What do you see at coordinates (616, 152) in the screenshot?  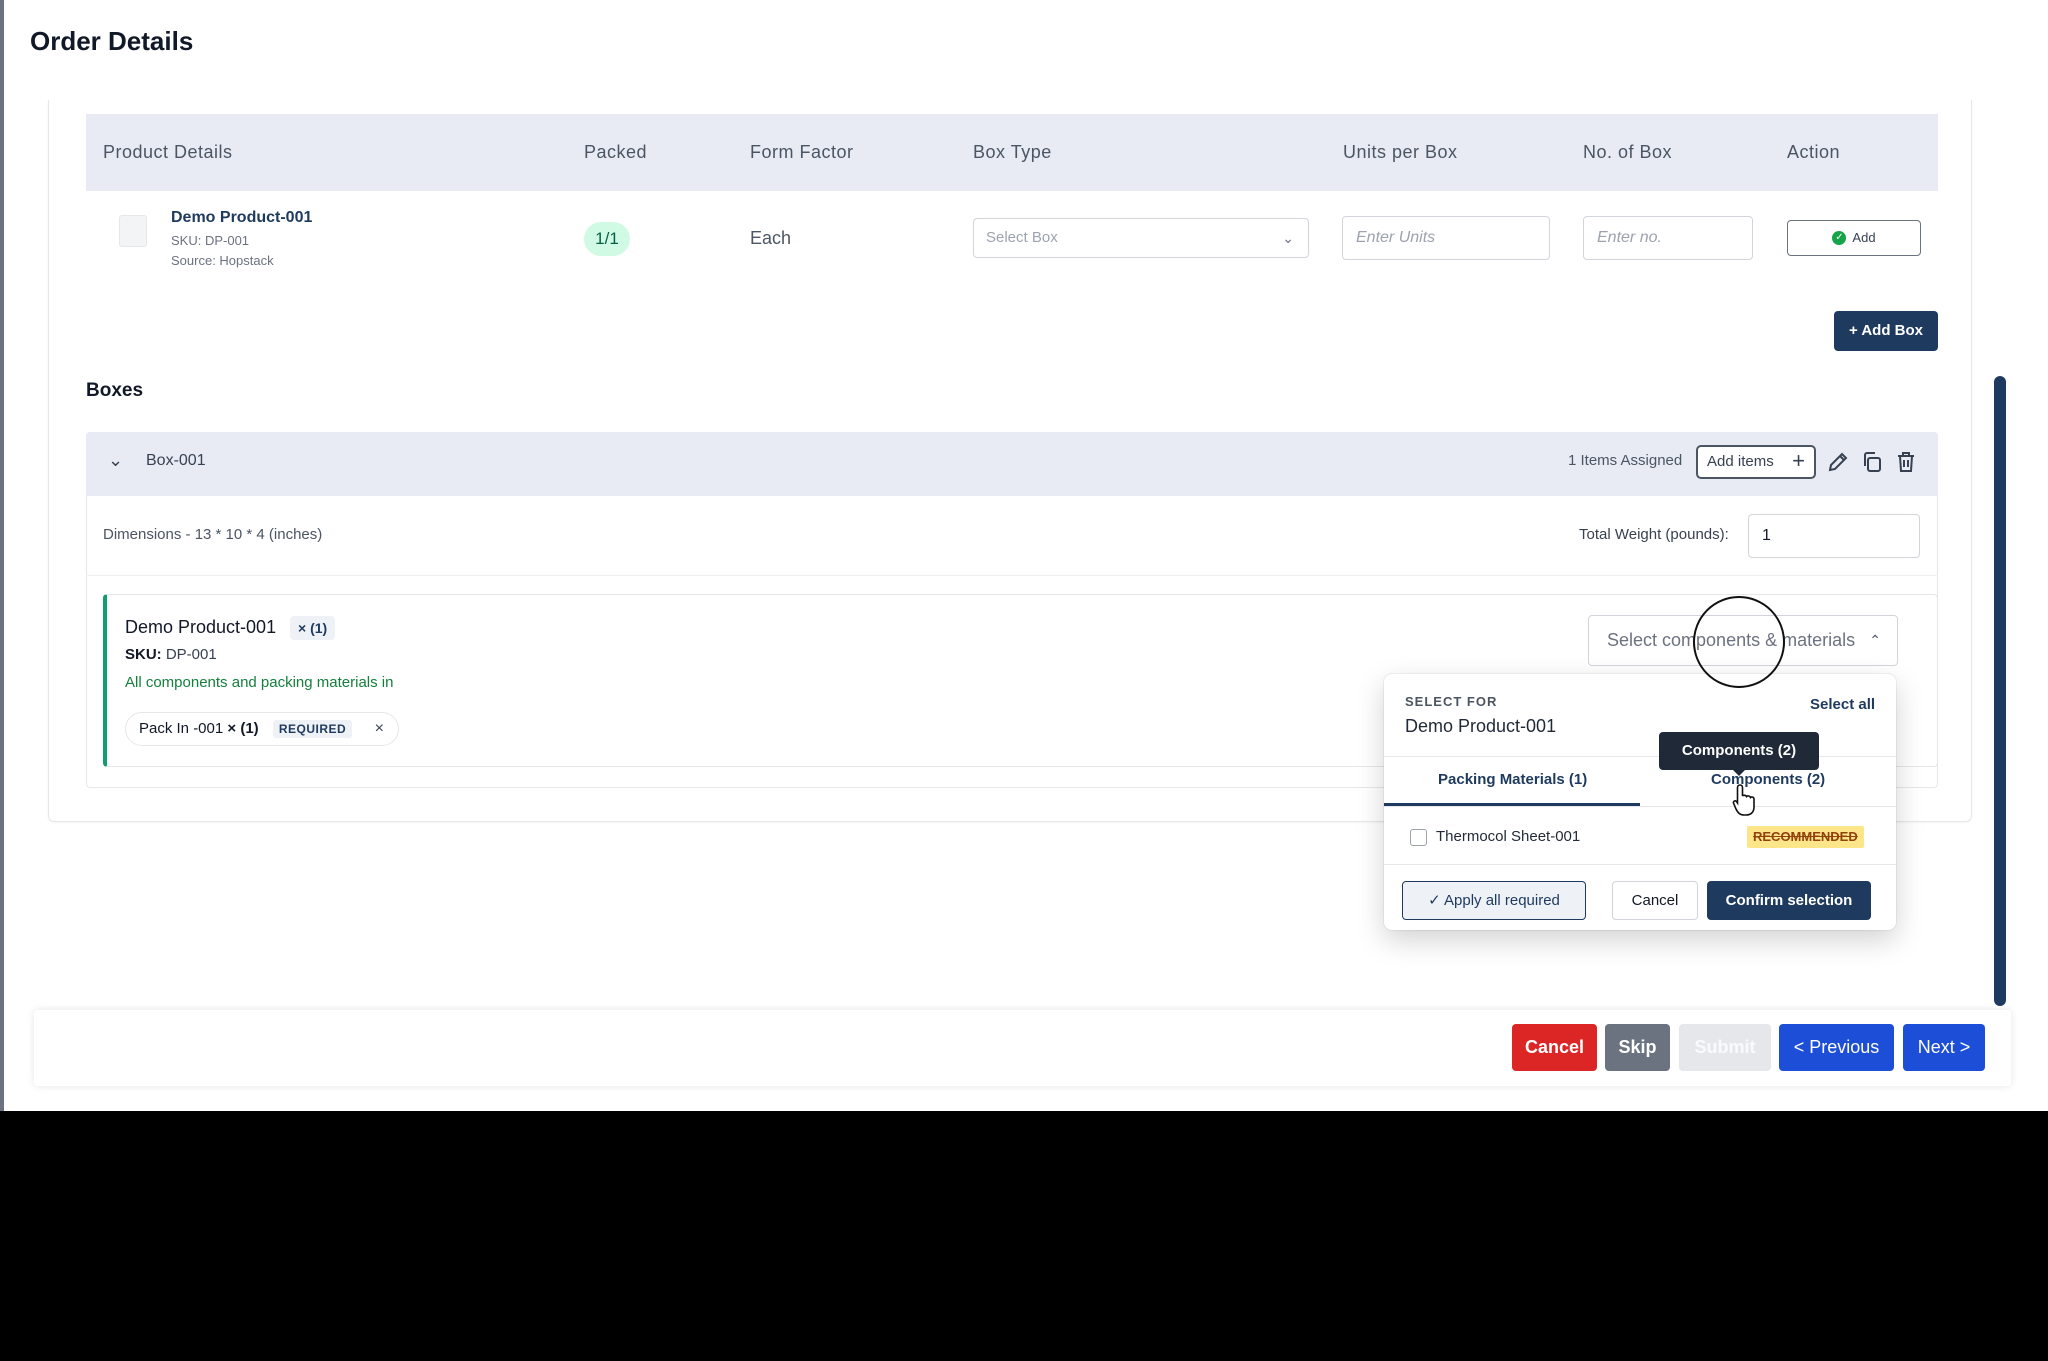 I see `header-packed: Packed` at bounding box center [616, 152].